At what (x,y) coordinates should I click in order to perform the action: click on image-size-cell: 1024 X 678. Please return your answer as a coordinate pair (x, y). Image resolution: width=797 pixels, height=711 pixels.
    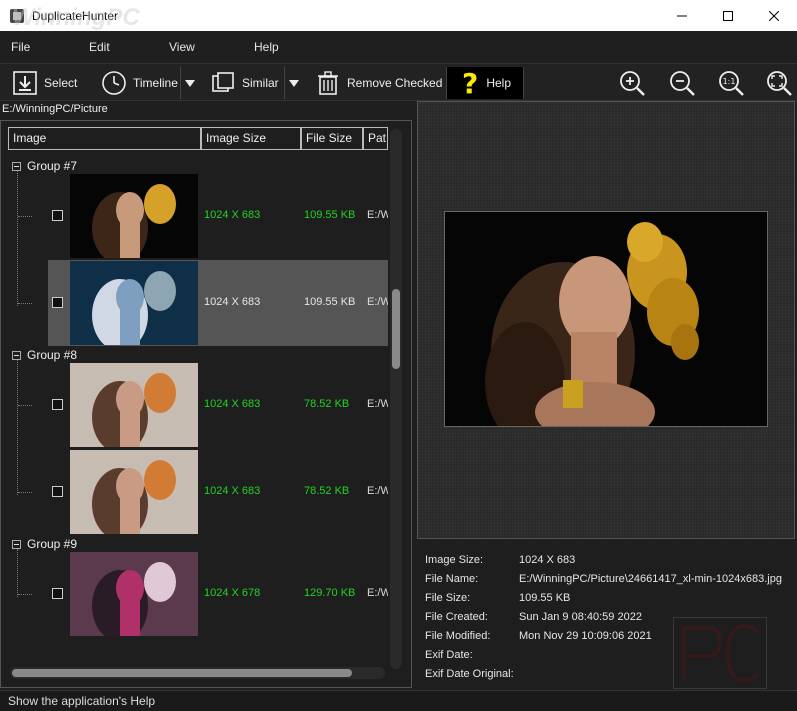
    Looking at the image, I should click on (232, 593).